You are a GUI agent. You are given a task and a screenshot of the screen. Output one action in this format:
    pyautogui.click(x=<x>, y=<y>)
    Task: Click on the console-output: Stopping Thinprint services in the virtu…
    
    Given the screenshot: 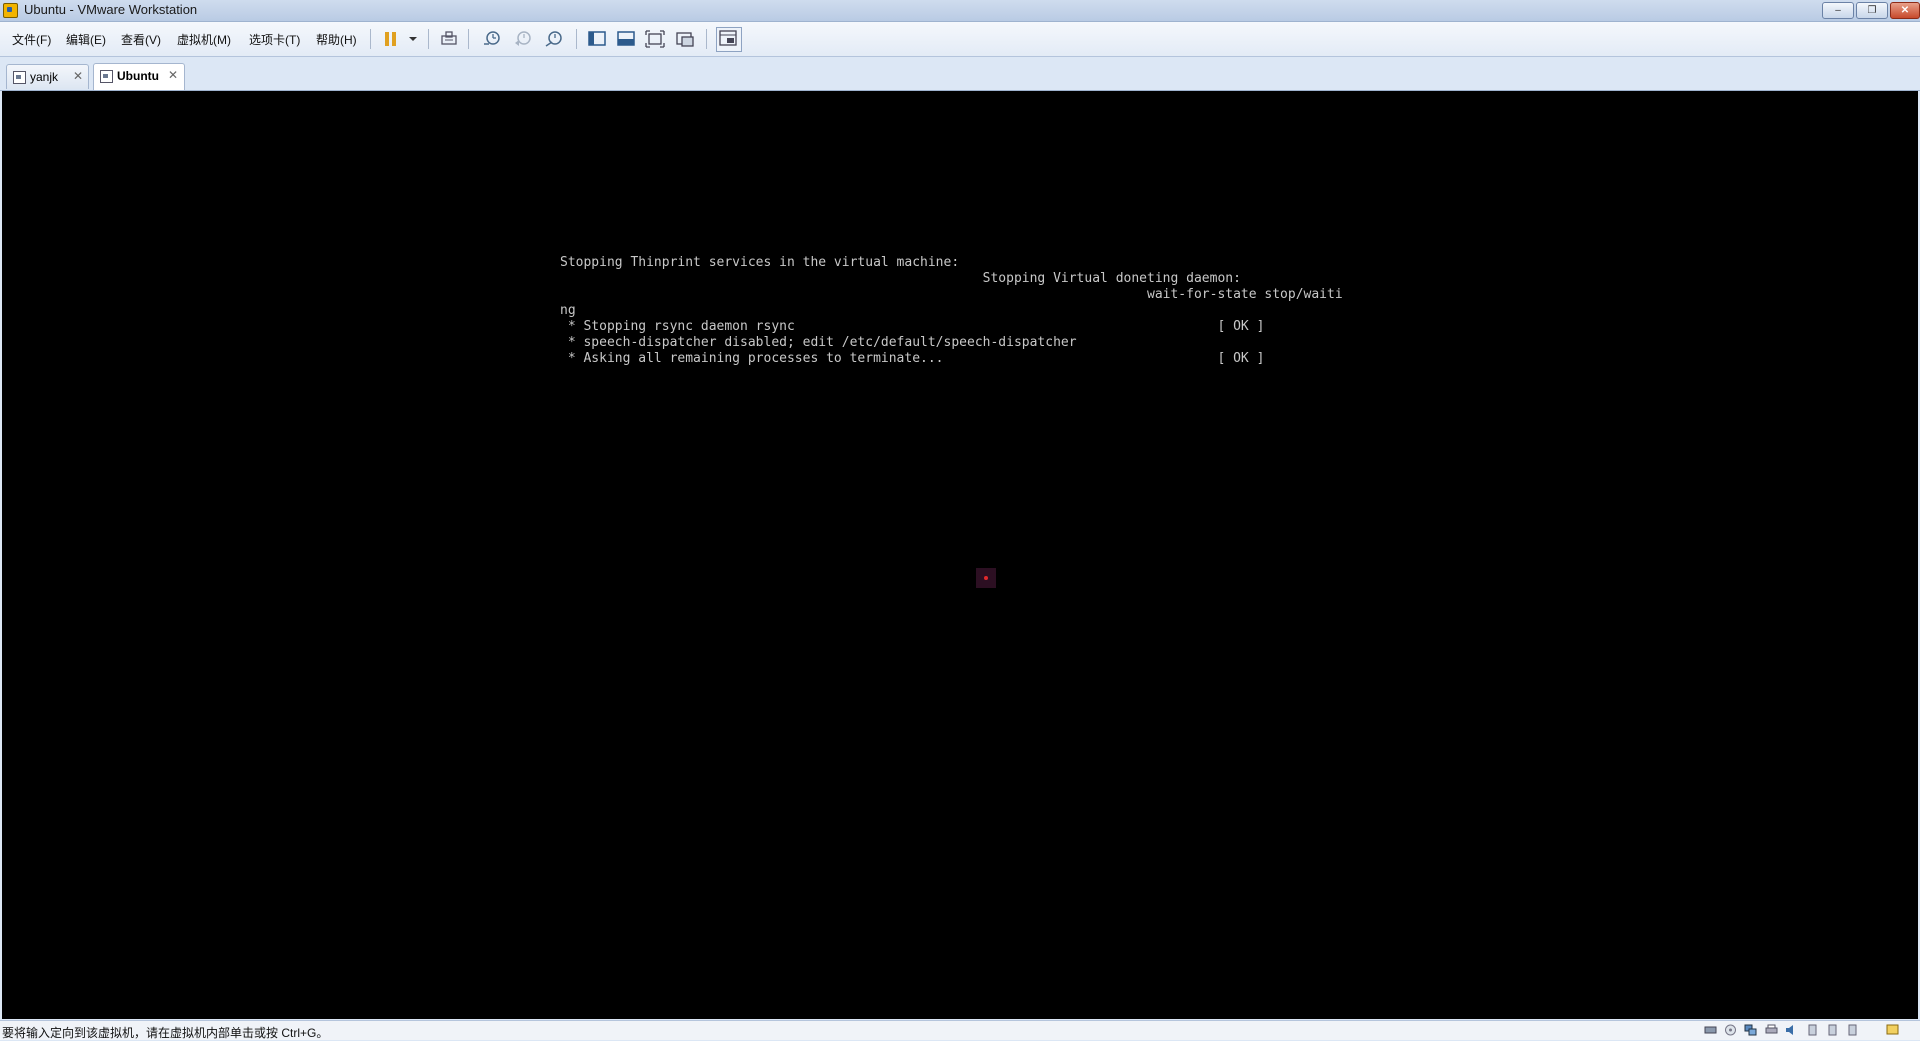 What is the action you would take?
    pyautogui.click(x=960, y=311)
    